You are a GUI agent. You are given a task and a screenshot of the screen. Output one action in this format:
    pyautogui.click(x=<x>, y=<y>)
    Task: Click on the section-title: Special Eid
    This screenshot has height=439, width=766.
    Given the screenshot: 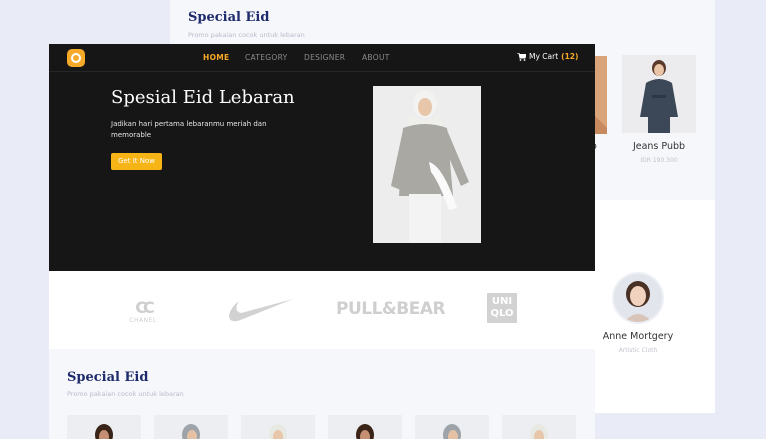 What is the action you would take?
    pyautogui.click(x=108, y=377)
    